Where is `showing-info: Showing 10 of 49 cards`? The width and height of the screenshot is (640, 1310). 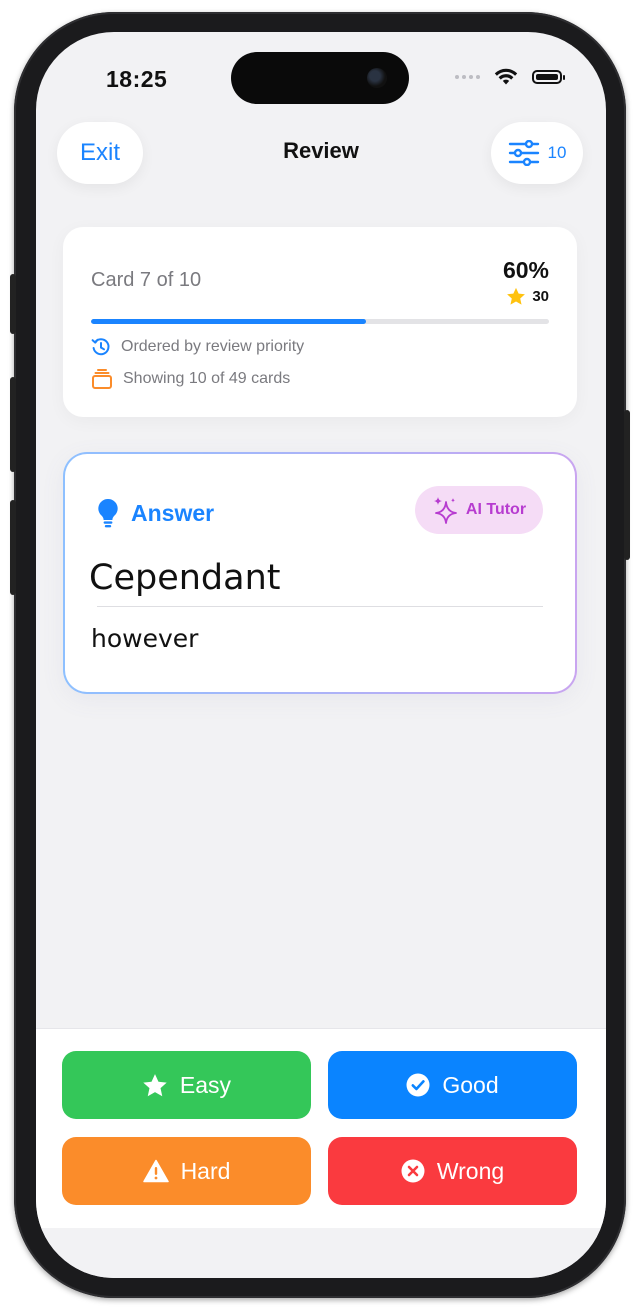 showing-info: Showing 10 of 49 cards is located at coordinates (190, 379).